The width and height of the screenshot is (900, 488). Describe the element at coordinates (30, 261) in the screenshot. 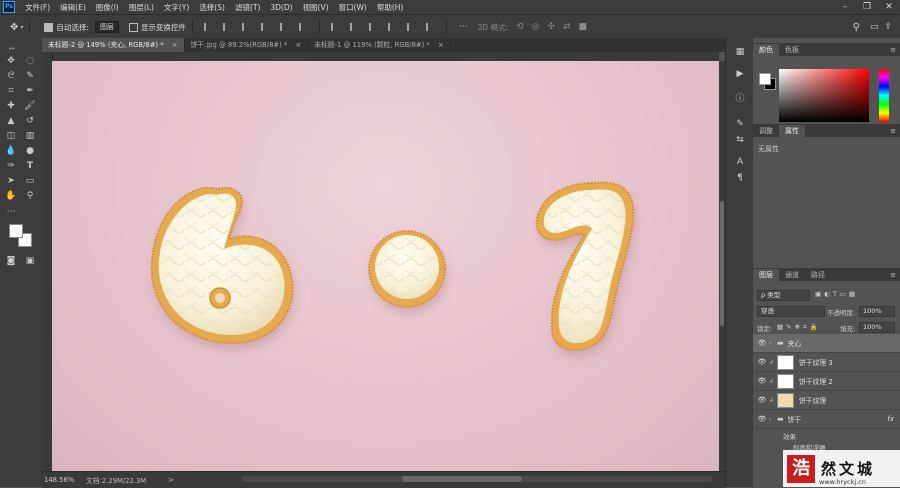

I see `screen-mode-icon: ▣` at that location.